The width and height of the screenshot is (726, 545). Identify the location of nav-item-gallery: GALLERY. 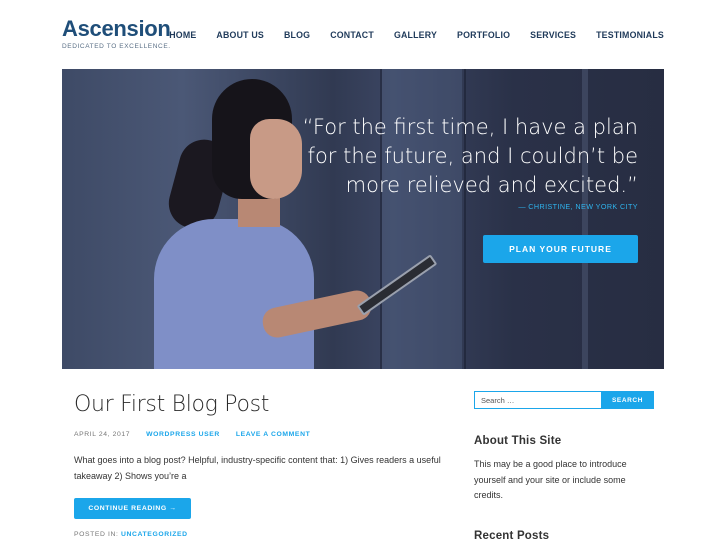
(415, 35).